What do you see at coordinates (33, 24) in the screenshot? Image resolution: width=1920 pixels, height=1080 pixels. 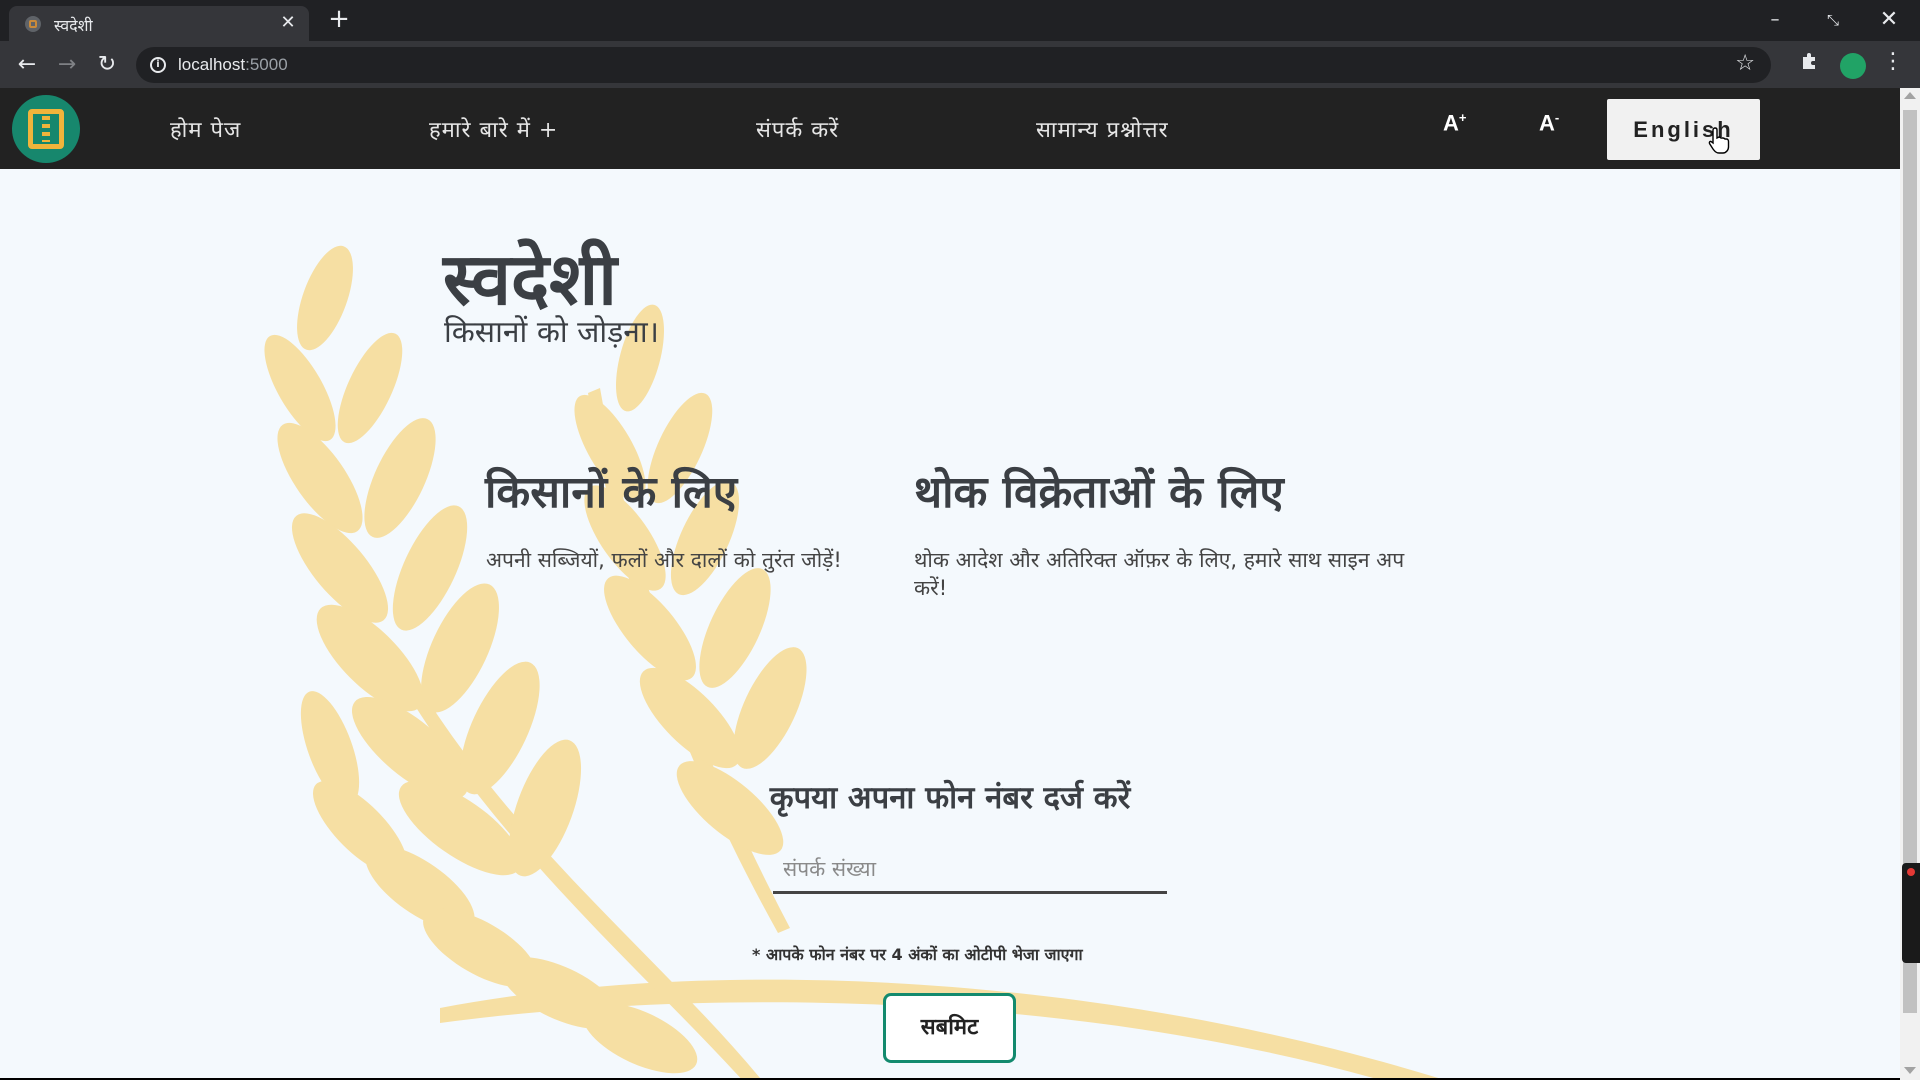 I see `favicon-icon` at bounding box center [33, 24].